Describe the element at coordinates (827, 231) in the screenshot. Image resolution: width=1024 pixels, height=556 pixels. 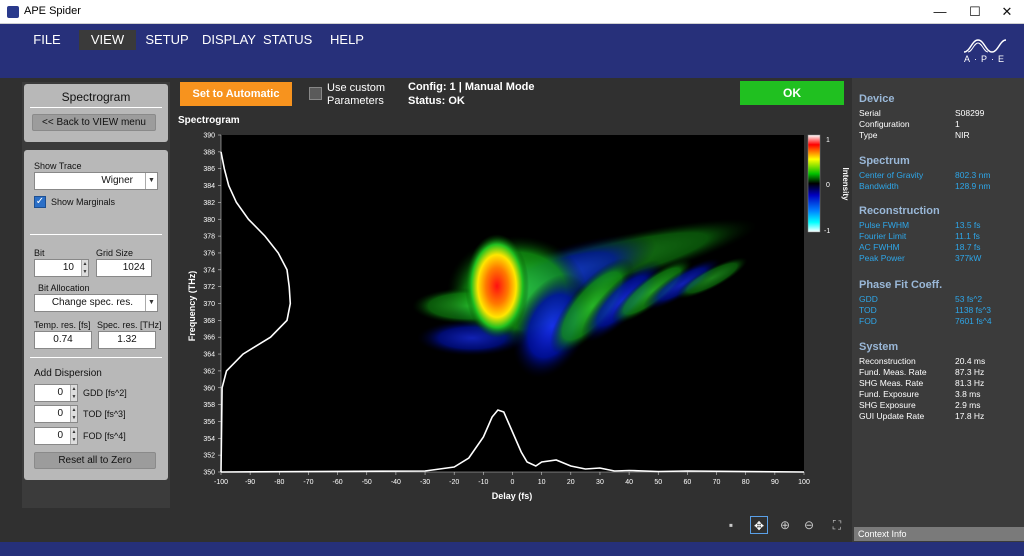
I see `colorbar-tick: -1` at that location.